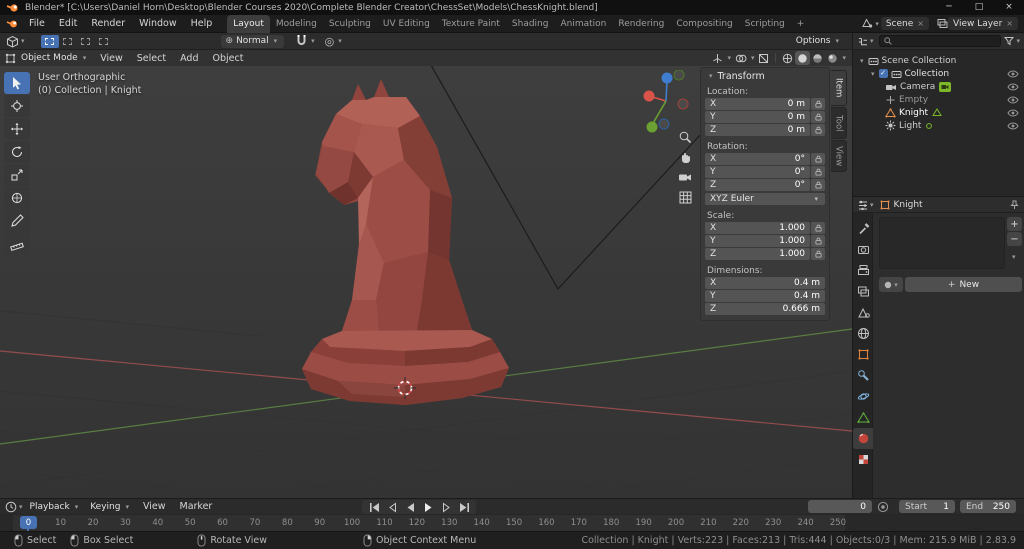 The width and height of the screenshot is (1024, 549). I want to click on location-x-field: X0 m, so click(757, 104).